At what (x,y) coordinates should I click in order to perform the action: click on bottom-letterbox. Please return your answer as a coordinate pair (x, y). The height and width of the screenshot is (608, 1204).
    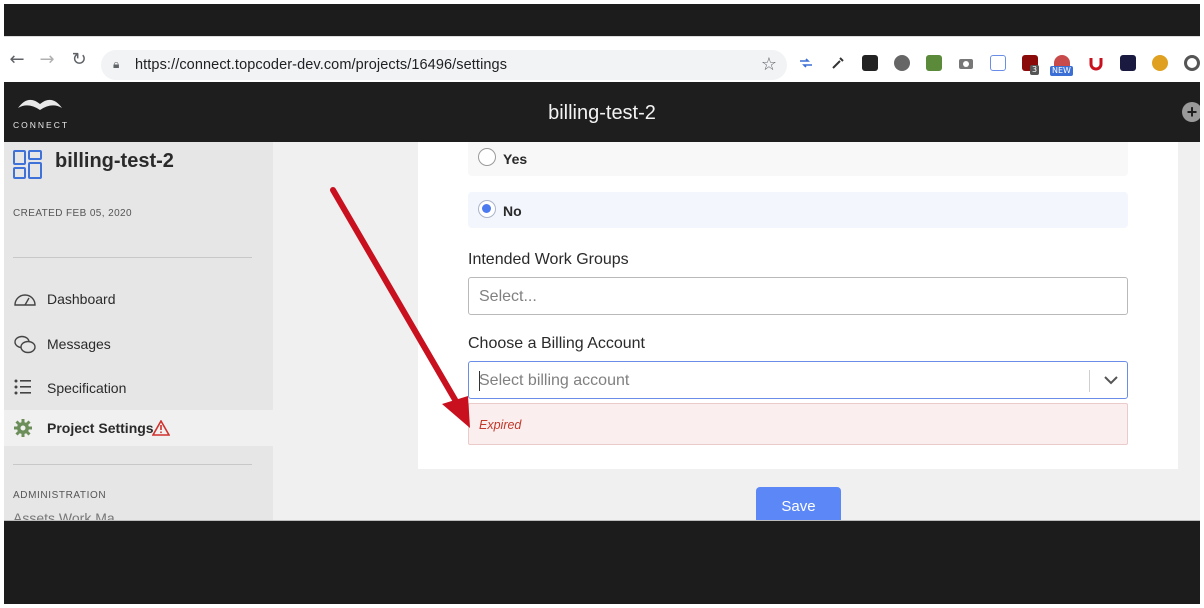
    Looking at the image, I should click on (602, 562).